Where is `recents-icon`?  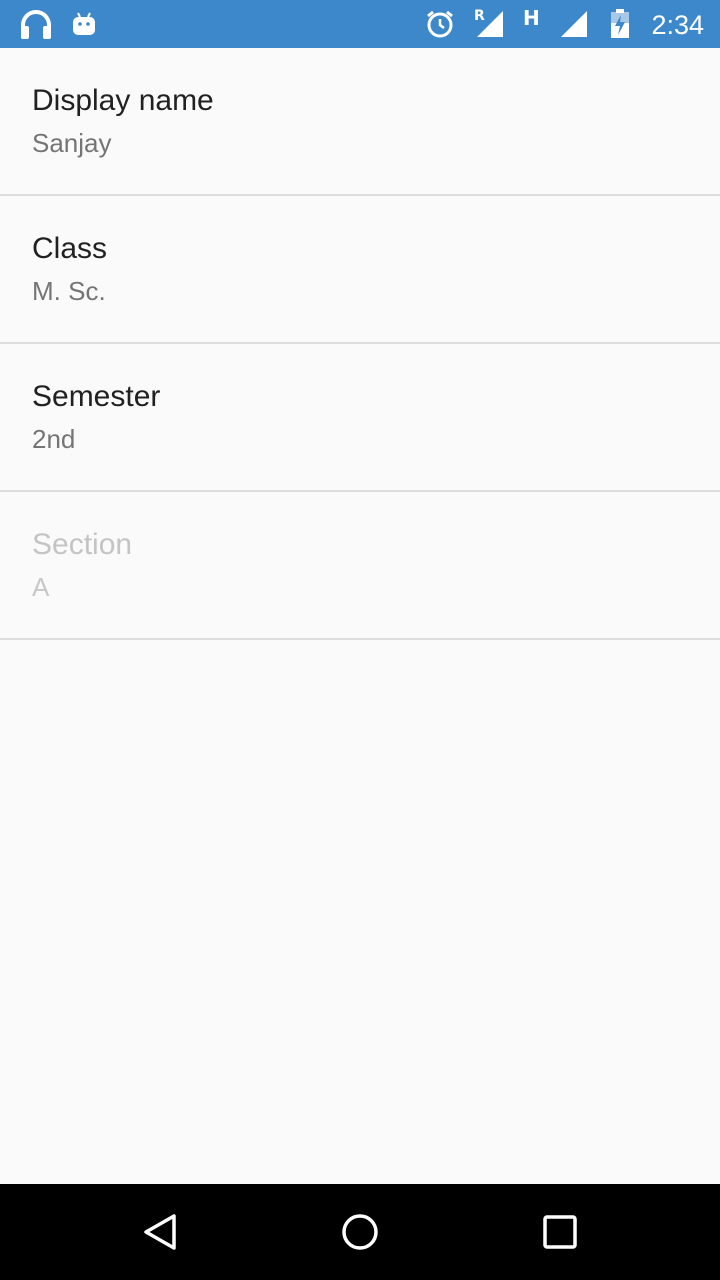
recents-icon is located at coordinates (560, 1232).